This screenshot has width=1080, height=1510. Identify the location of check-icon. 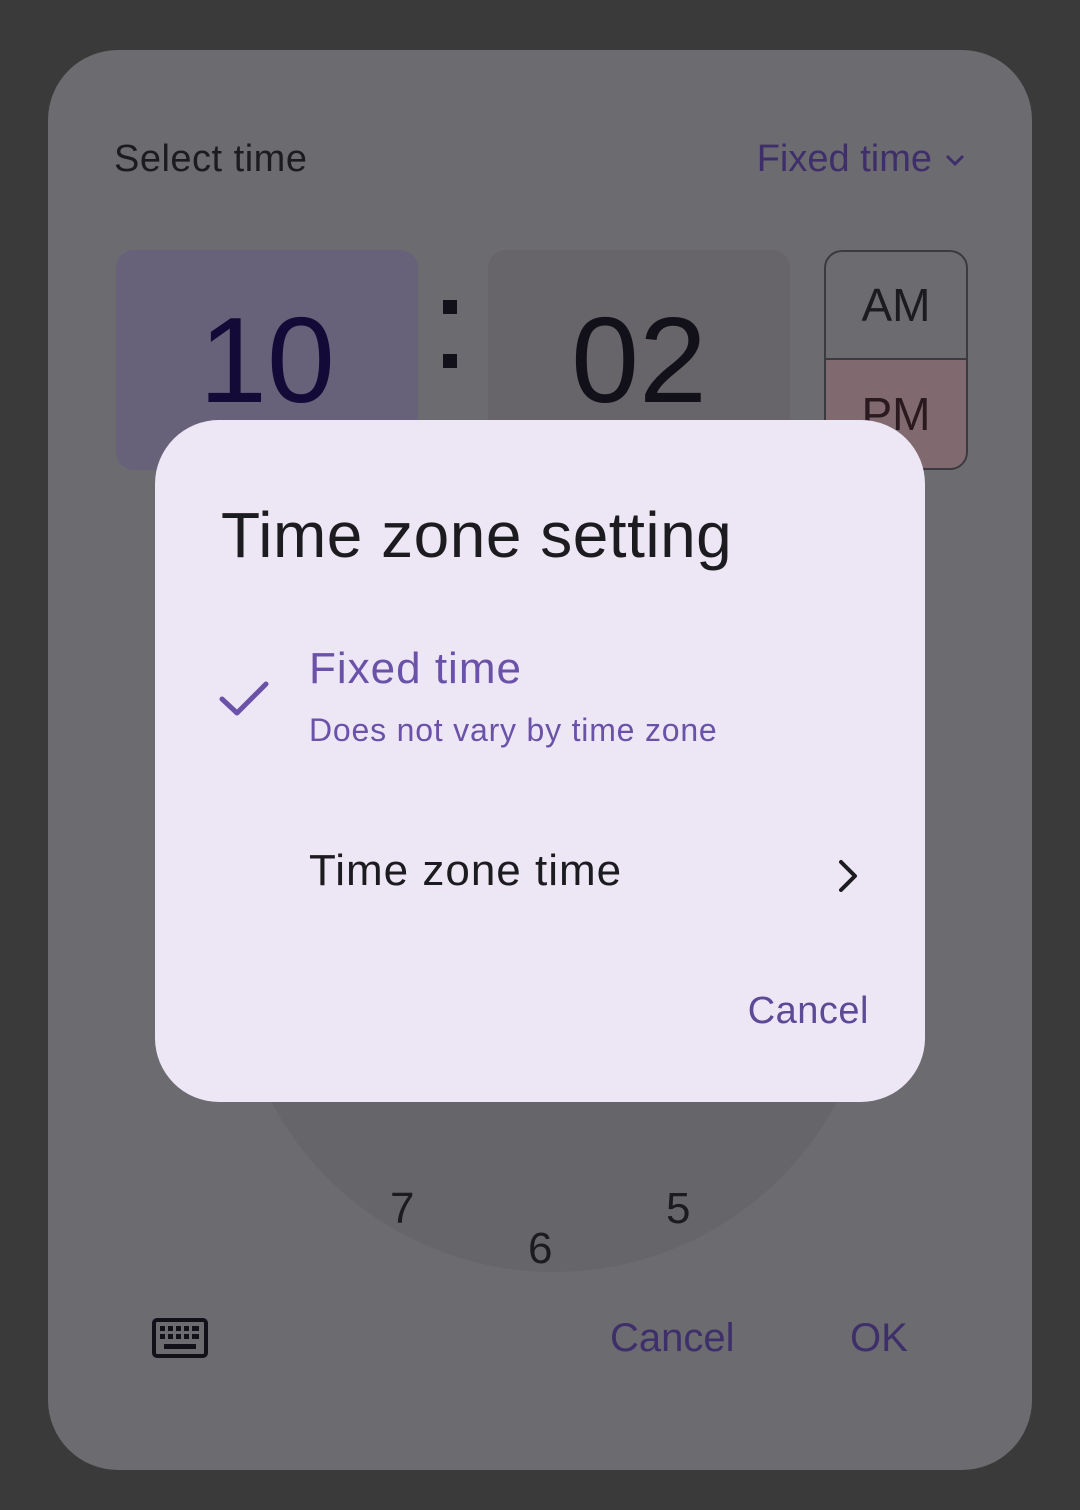
(244, 698).